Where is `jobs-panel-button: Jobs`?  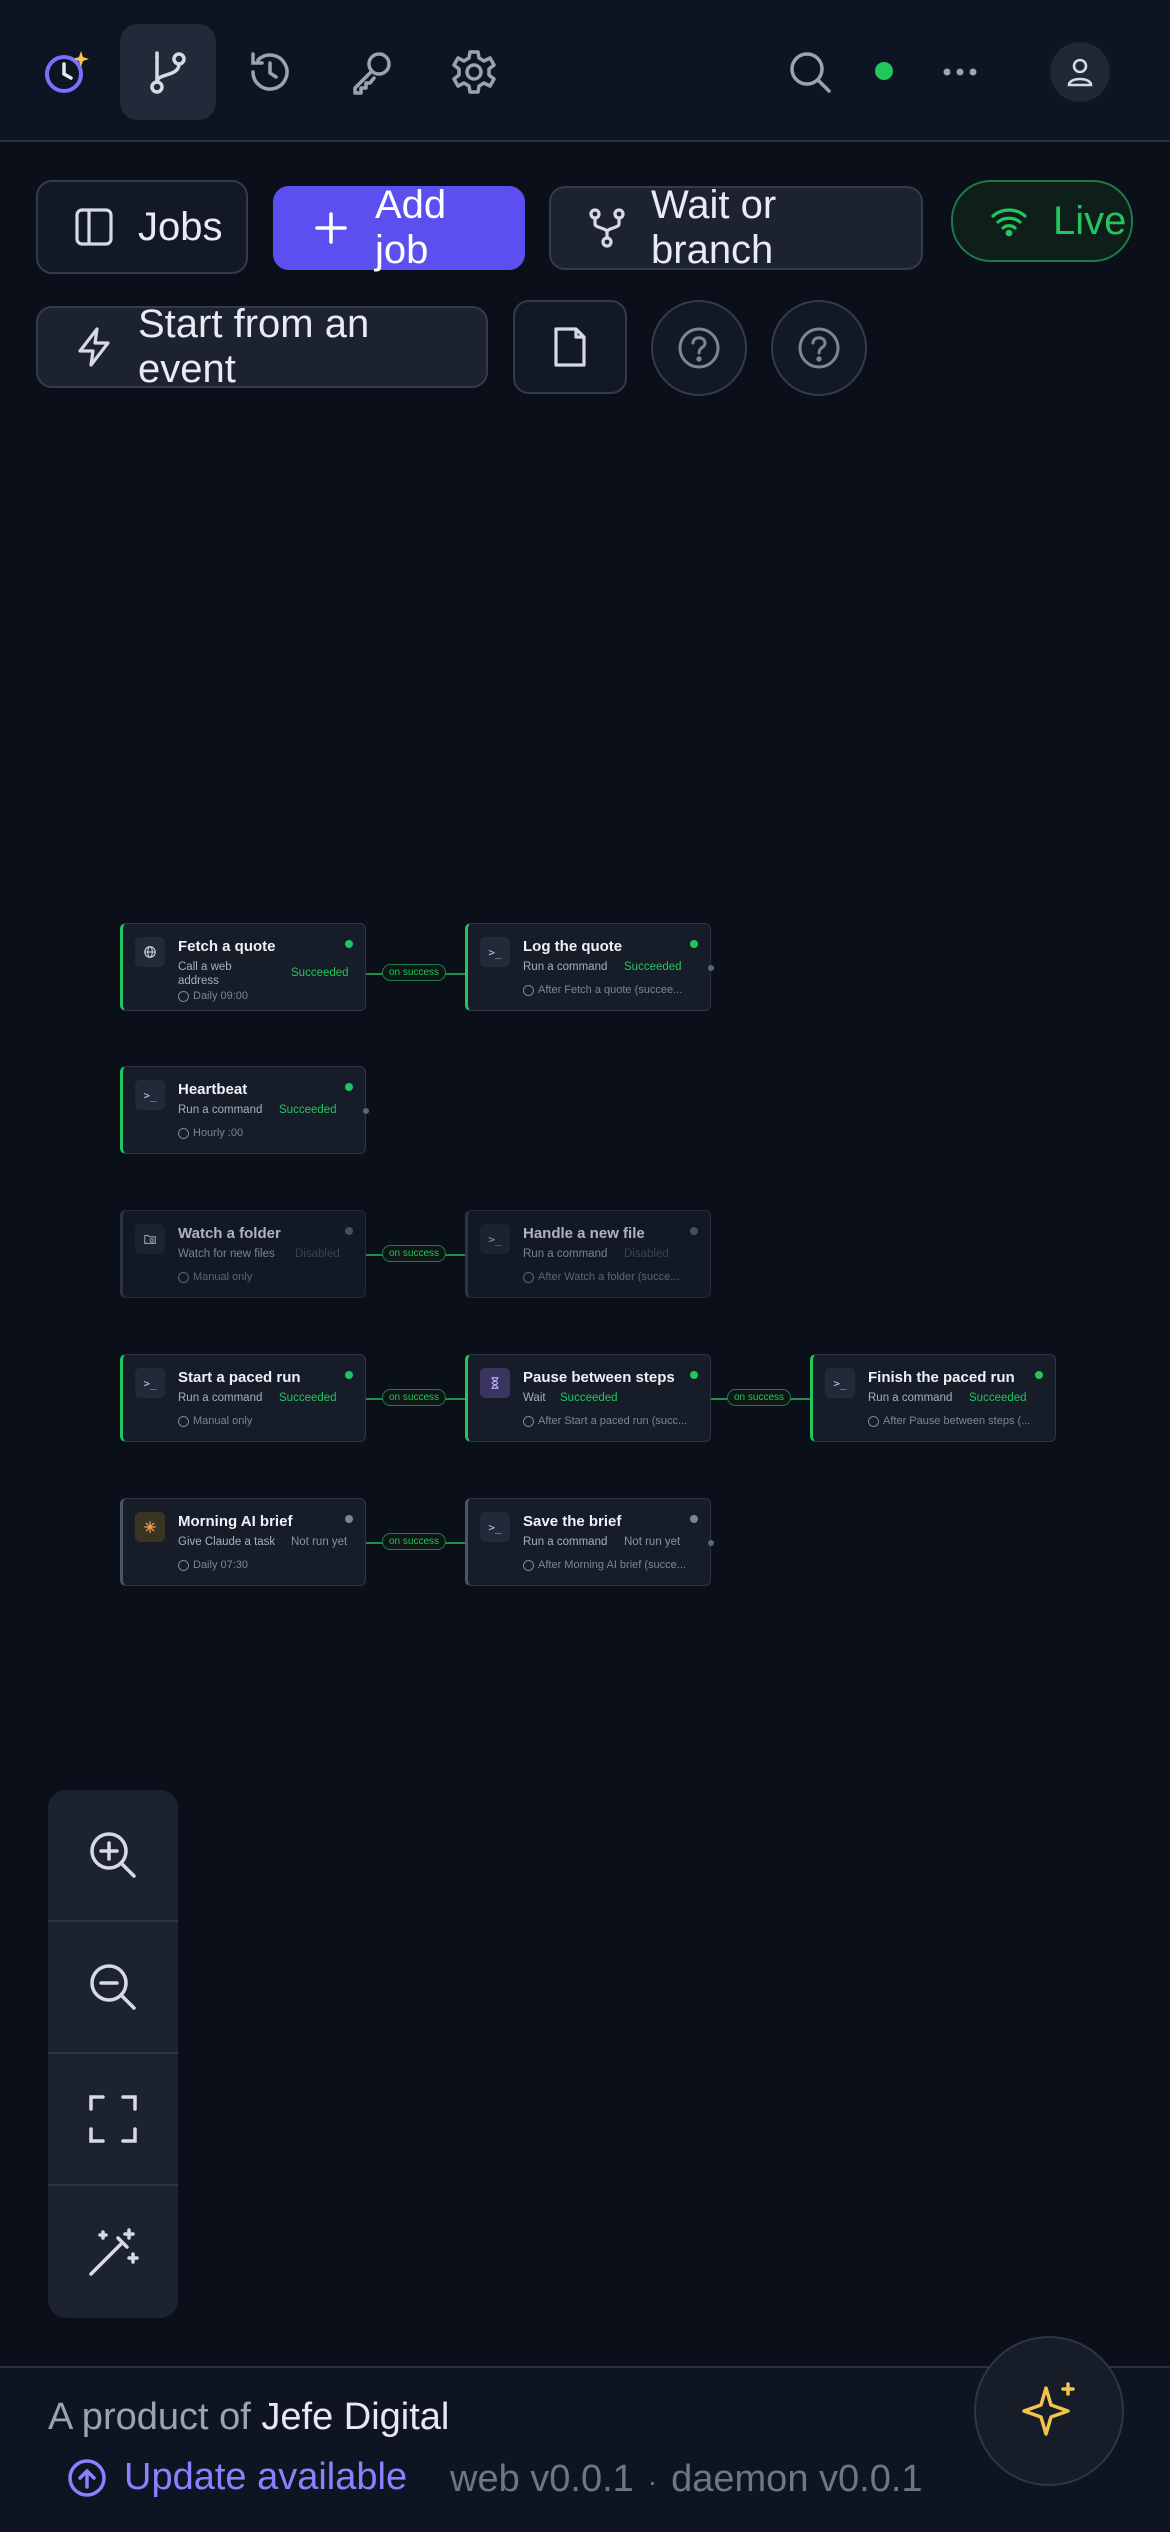
jobs-panel-button: Jobs is located at coordinates (142, 227).